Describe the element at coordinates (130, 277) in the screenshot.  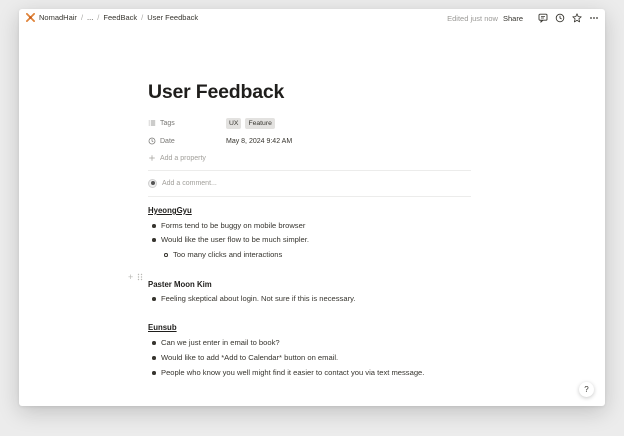
I see `add-block-icon: +` at that location.